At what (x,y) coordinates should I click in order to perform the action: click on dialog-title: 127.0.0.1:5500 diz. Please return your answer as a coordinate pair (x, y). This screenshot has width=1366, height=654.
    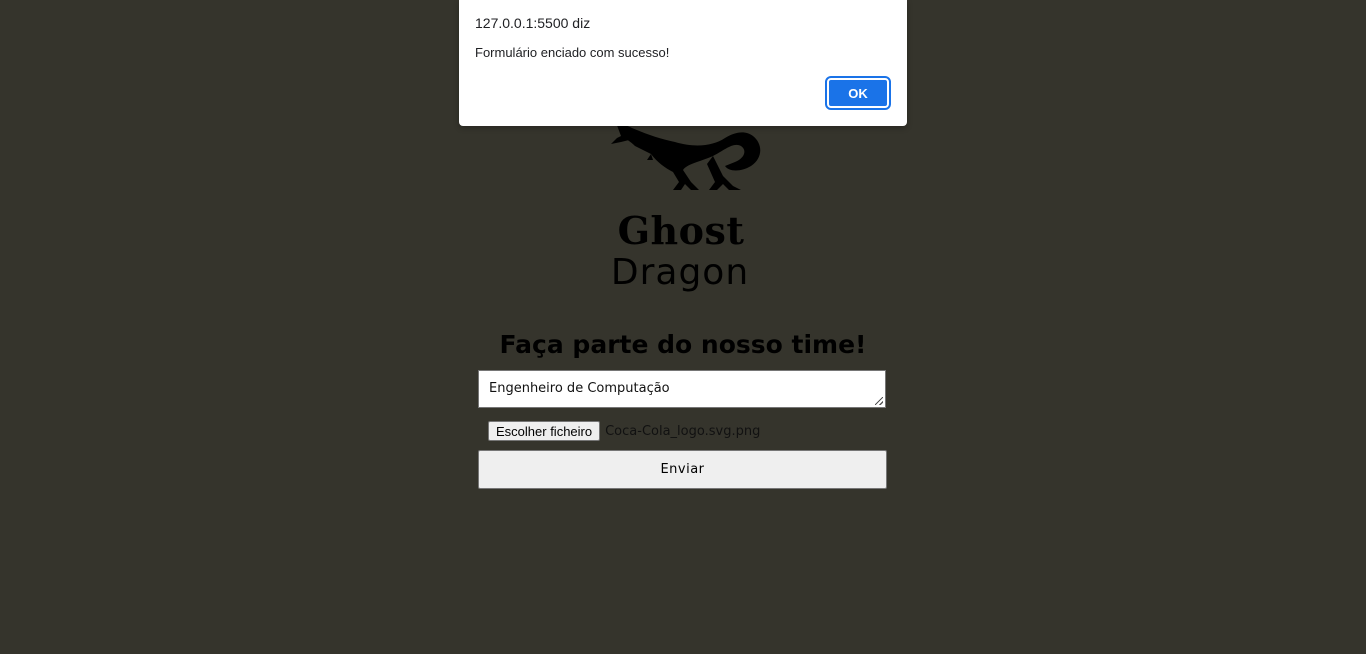
    Looking at the image, I should click on (533, 23).